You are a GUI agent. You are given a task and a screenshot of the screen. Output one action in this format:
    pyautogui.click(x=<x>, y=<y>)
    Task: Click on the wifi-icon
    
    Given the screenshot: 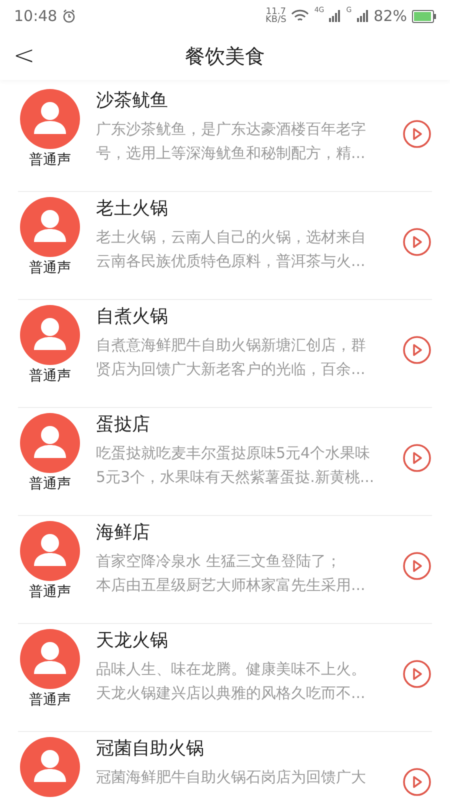 What is the action you would take?
    pyautogui.click(x=300, y=16)
    